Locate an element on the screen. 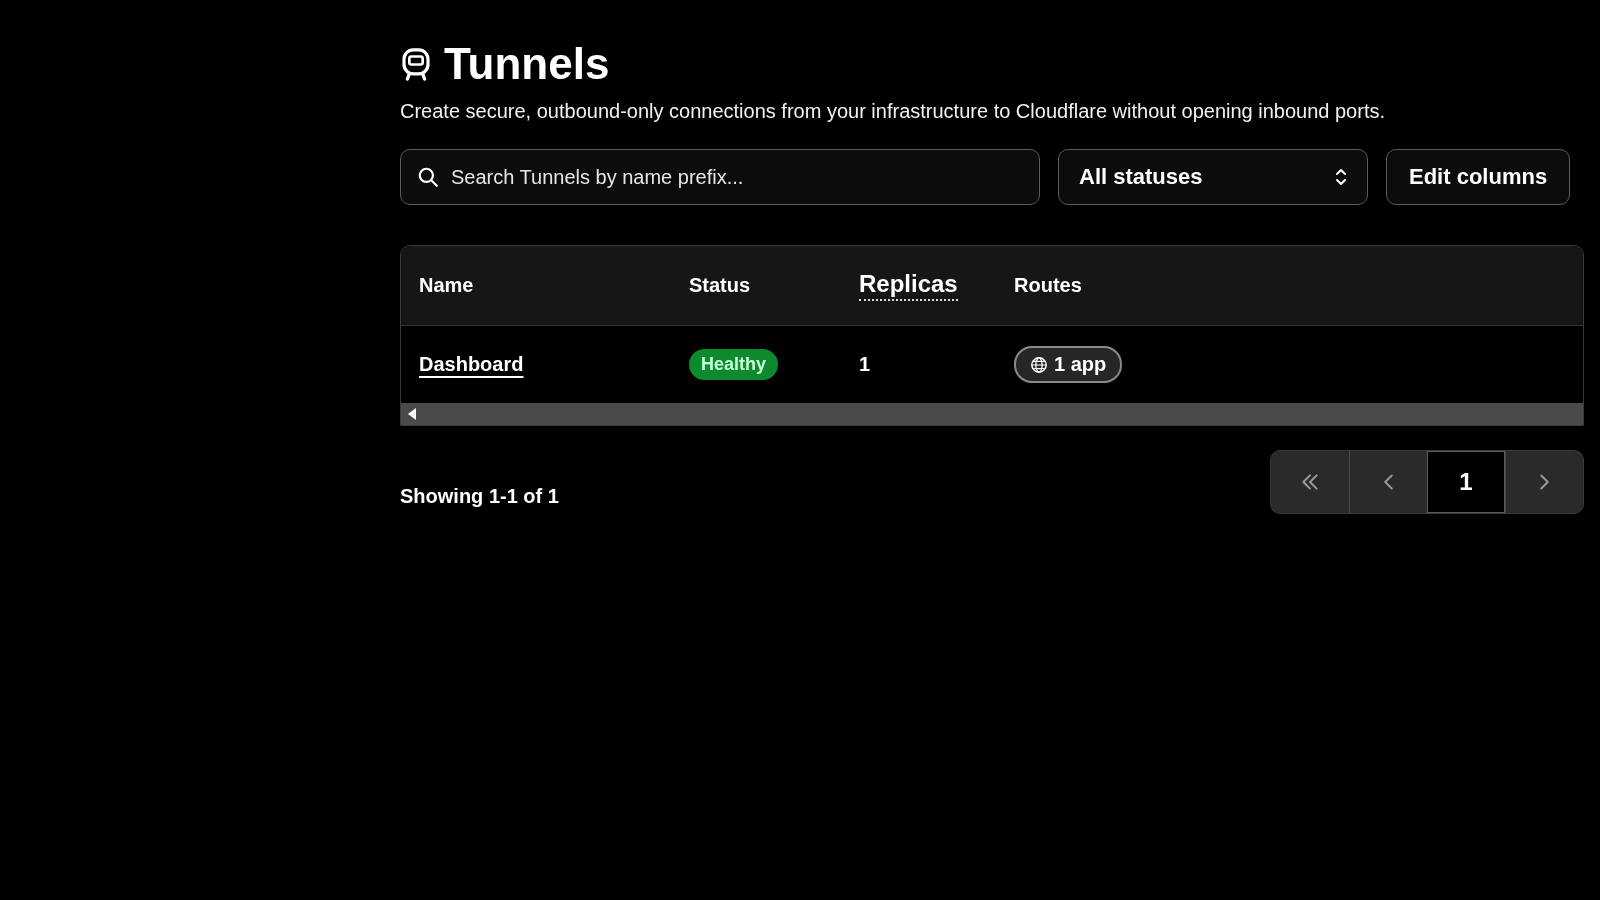 The height and width of the screenshot is (900, 1600). results-summary: Showing 1-1 of 1 is located at coordinates (479, 496).